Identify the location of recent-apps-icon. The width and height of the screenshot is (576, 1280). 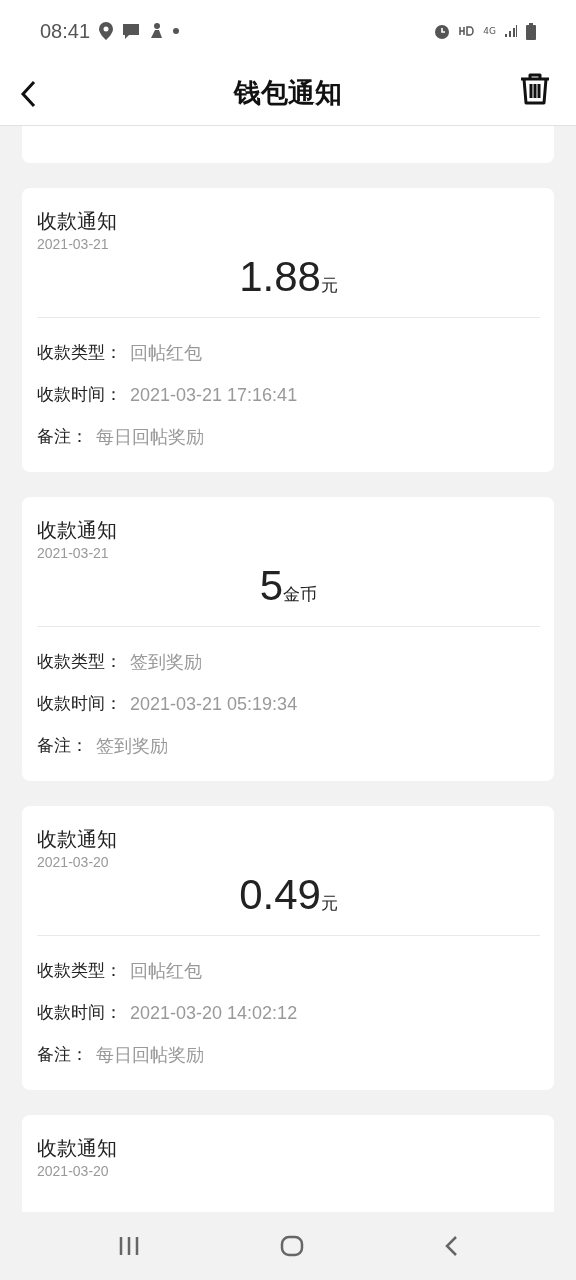
(129, 1246).